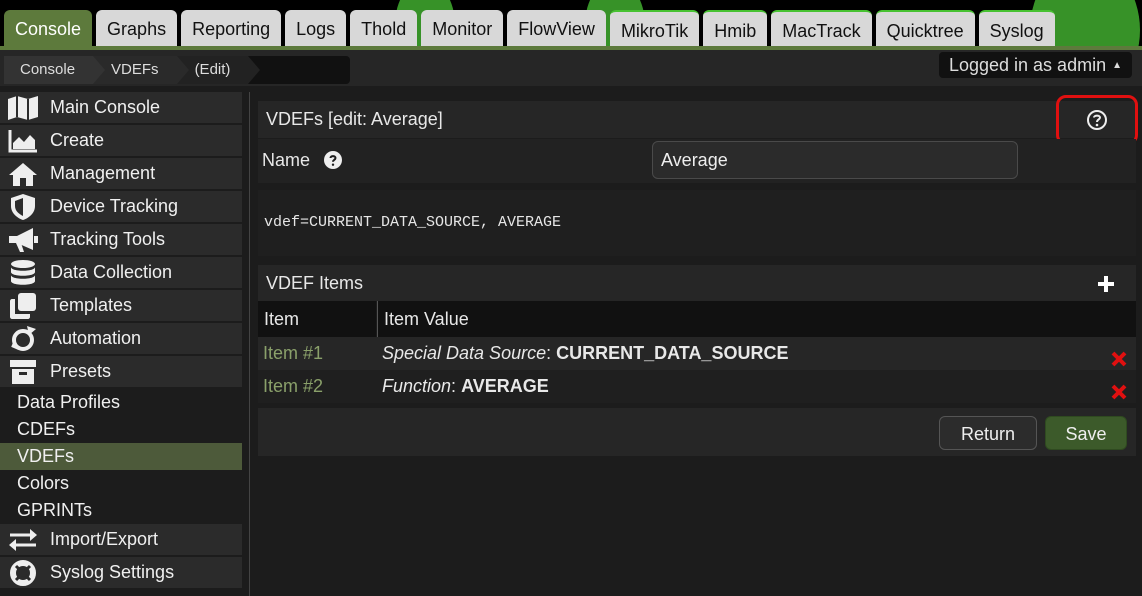  I want to click on sidebar-item-label: Automation, so click(96, 338).